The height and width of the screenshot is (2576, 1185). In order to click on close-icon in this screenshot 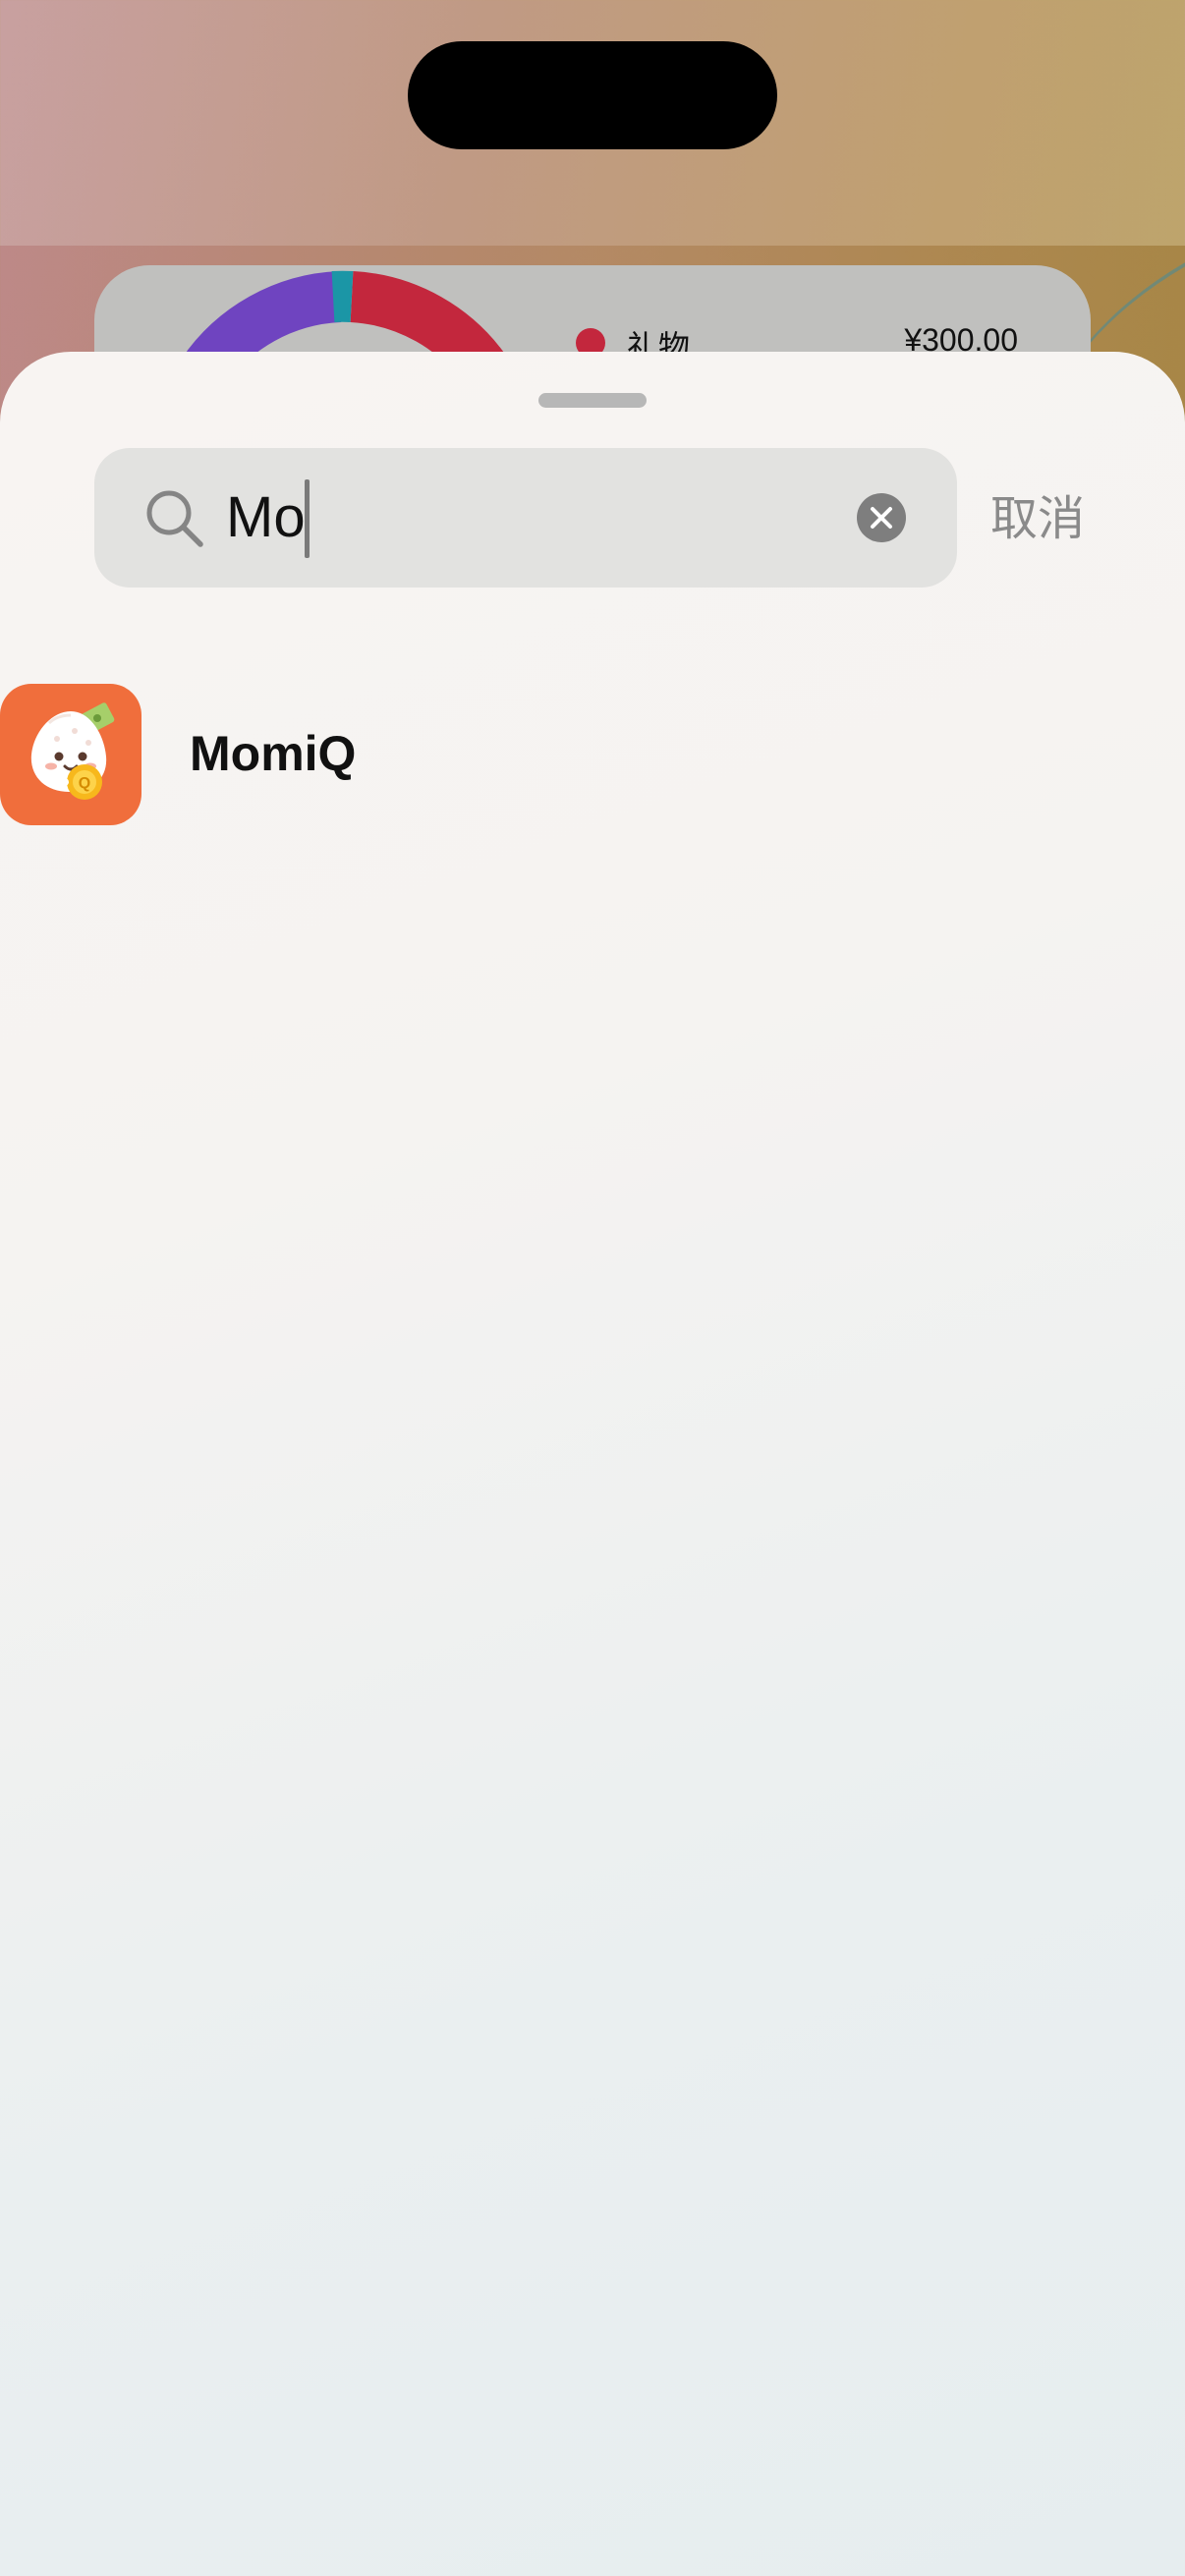, I will do `click(881, 518)`.